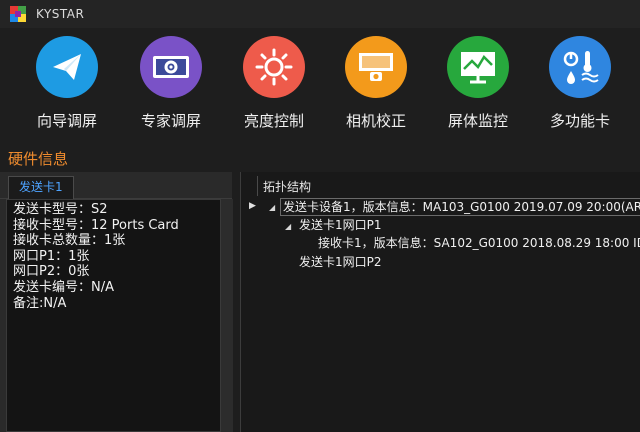  What do you see at coordinates (116, 185) in the screenshot?
I see `tab-strip: 发送卡1` at bounding box center [116, 185].